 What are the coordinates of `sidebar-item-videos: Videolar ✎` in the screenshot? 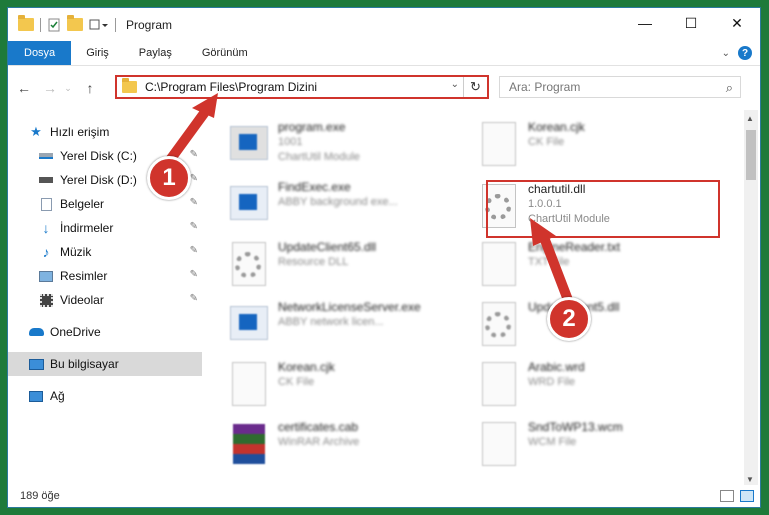 It's located at (120, 300).